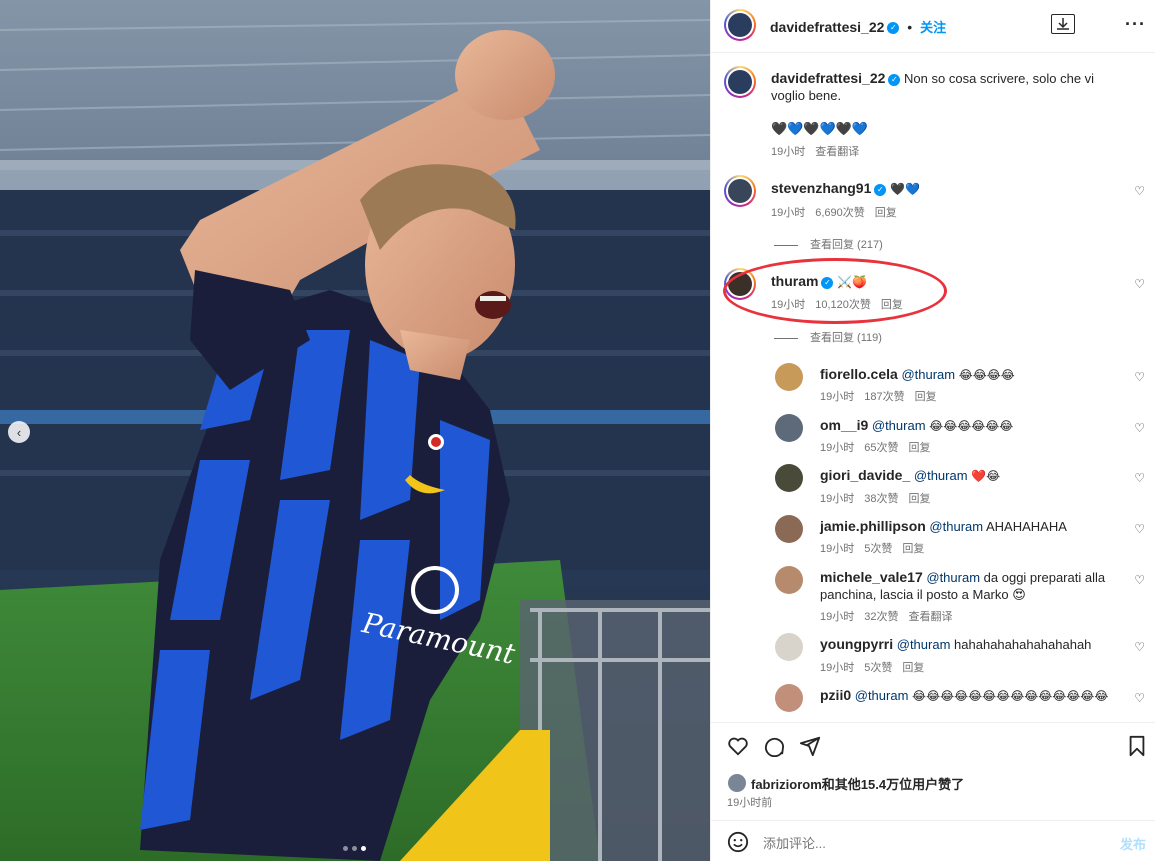  What do you see at coordinates (794, 281) in the screenshot?
I see `comment-username: thuram` at bounding box center [794, 281].